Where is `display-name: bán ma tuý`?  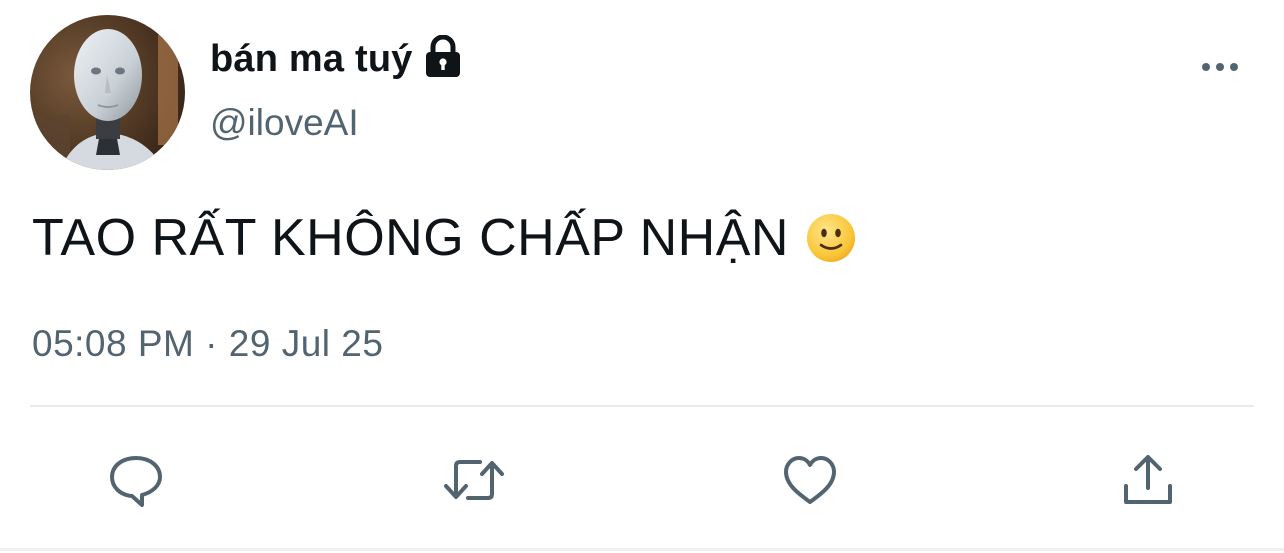 display-name: bán ma tuý is located at coordinates (311, 59).